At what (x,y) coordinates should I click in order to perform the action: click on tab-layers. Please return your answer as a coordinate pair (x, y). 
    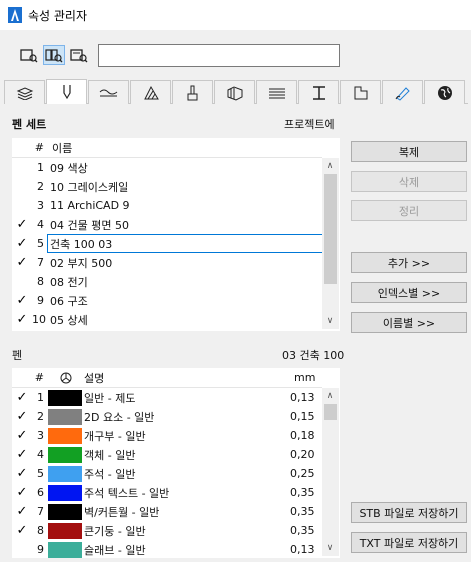
    Looking at the image, I should click on (24, 92).